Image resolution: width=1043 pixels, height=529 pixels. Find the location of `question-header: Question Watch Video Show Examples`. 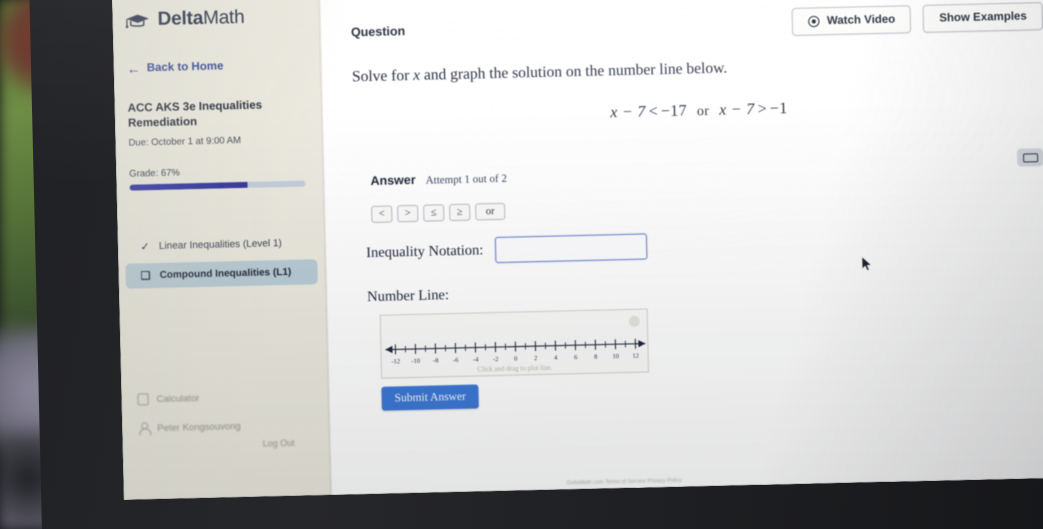

question-header: Question Watch Video Show Examples is located at coordinates (696, 23).